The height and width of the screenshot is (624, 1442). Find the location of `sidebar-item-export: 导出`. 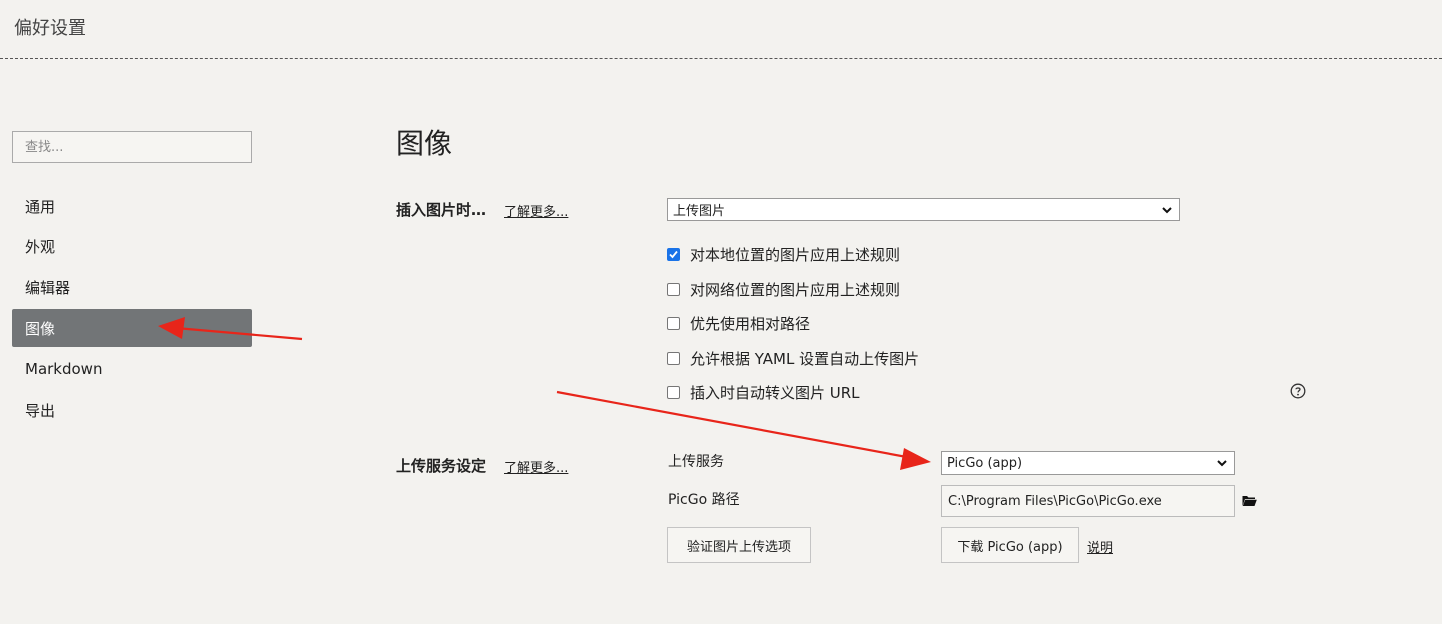

sidebar-item-export: 导出 is located at coordinates (132, 410).